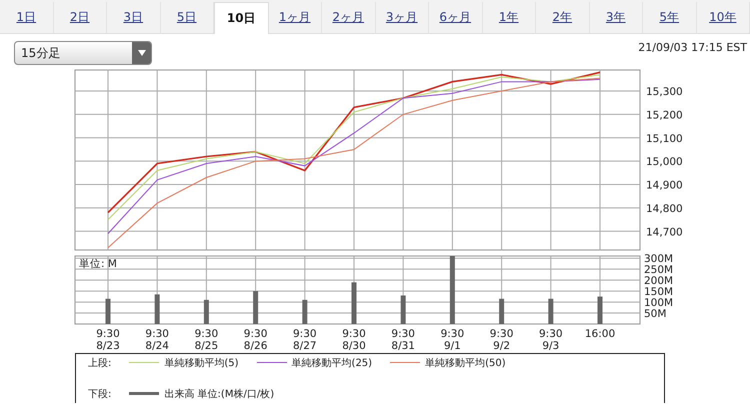 Image resolution: width=750 pixels, height=408 pixels. Describe the element at coordinates (354, 340) in the screenshot. I see `x-axis-label: 9:30 8/30` at that location.